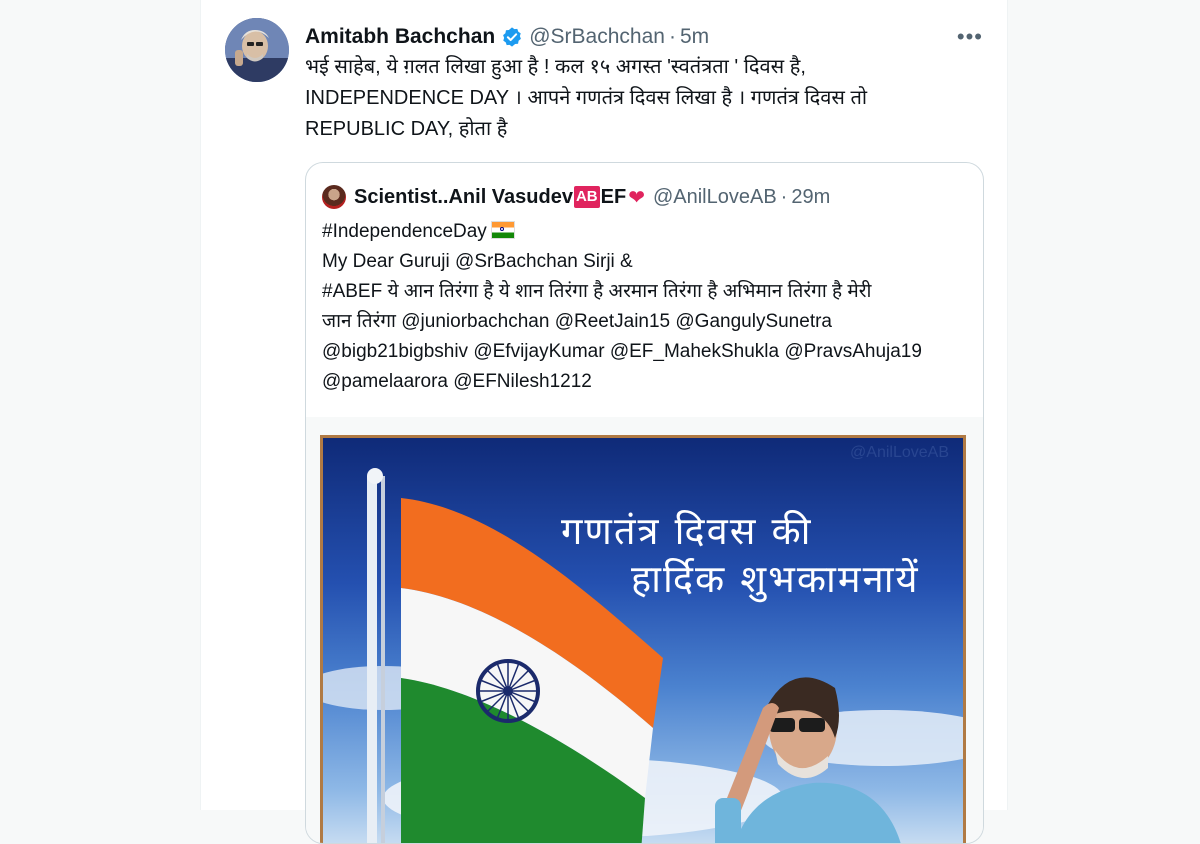 The height and width of the screenshot is (844, 1200). I want to click on quoted-text-line: @pamelaarora @EFNilesh1212, so click(457, 381).